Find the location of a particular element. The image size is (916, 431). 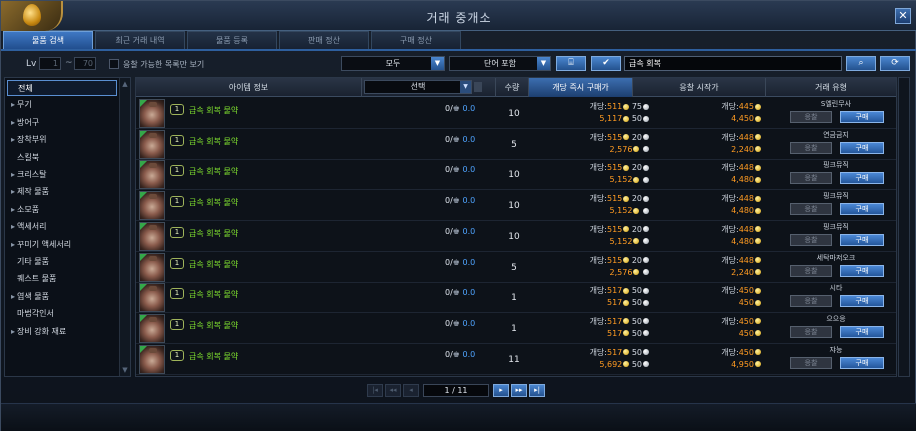

prev-fast-button: ◂◂ is located at coordinates (393, 390).